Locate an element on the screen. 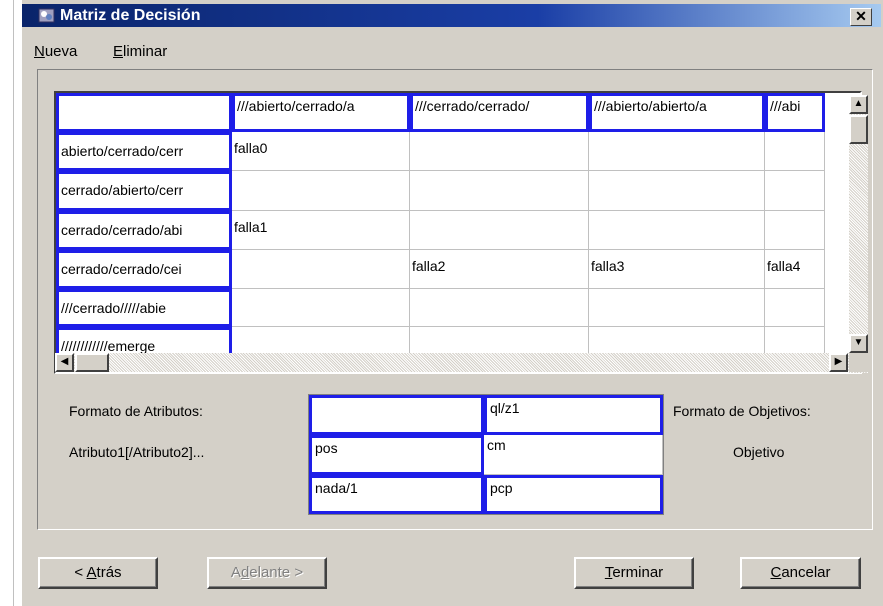  column-header: ///cerrado/cerrado/ is located at coordinates (499, 112).